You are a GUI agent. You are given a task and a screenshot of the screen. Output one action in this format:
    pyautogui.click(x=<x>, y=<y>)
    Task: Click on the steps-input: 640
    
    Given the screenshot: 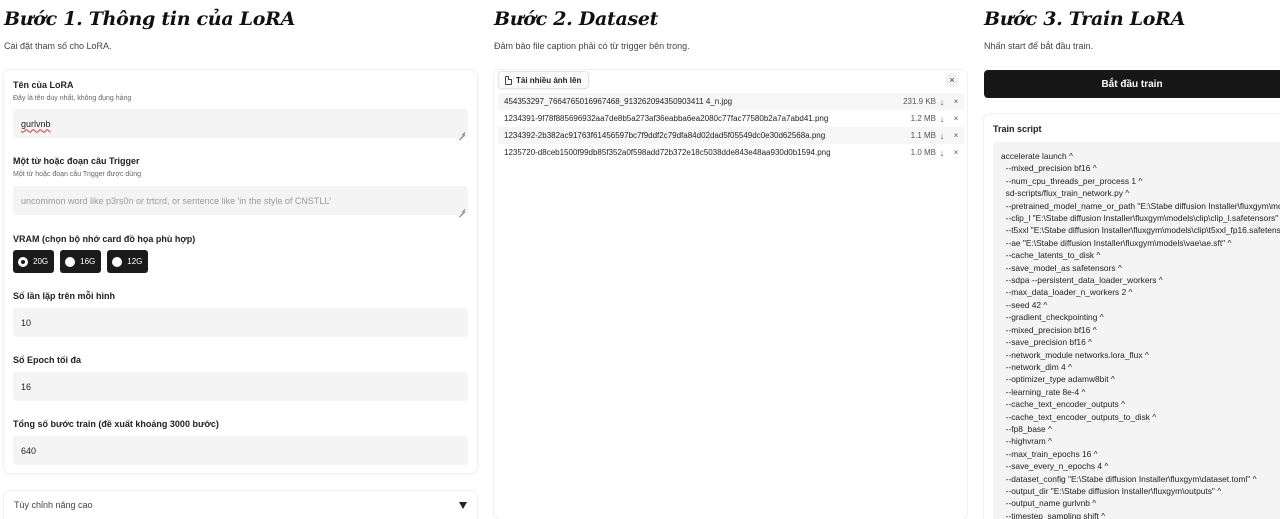 What is the action you would take?
    pyautogui.click(x=240, y=450)
    